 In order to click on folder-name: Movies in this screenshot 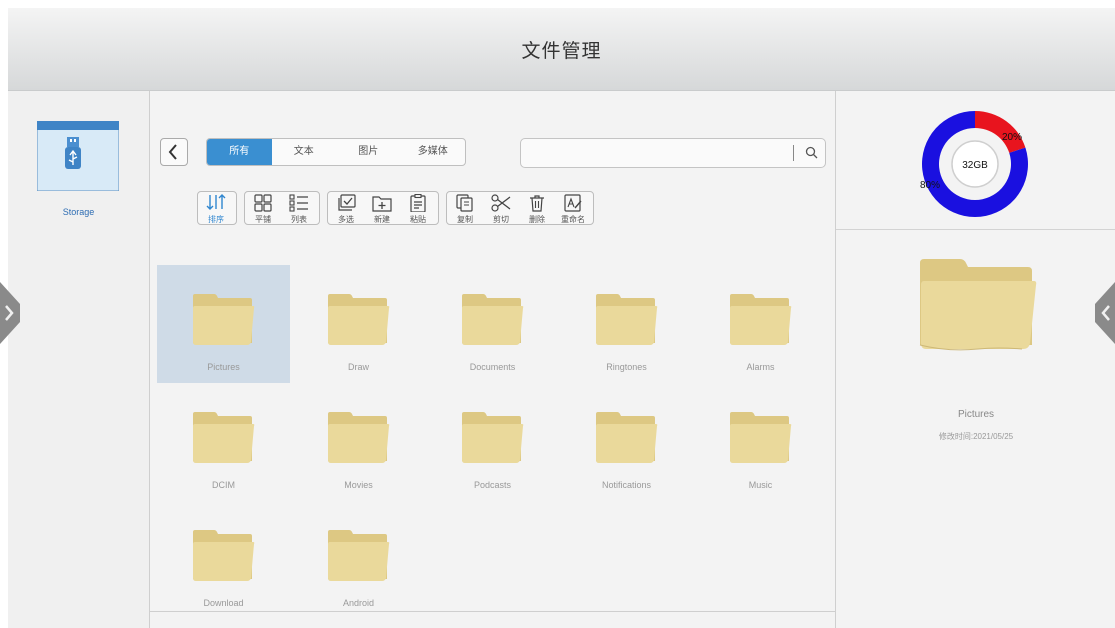, I will do `click(358, 485)`.